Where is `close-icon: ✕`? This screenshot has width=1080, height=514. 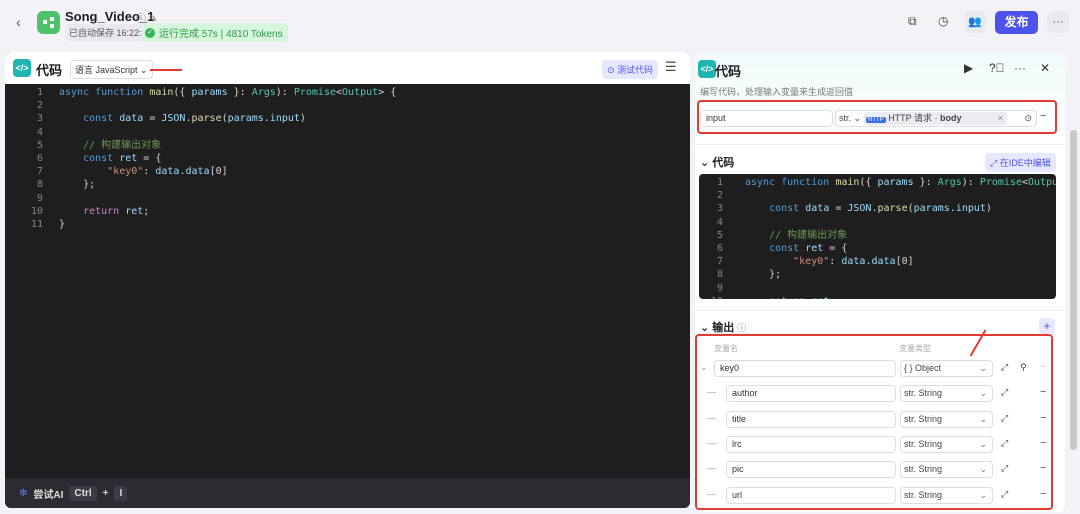 close-icon: ✕ is located at coordinates (1045, 68).